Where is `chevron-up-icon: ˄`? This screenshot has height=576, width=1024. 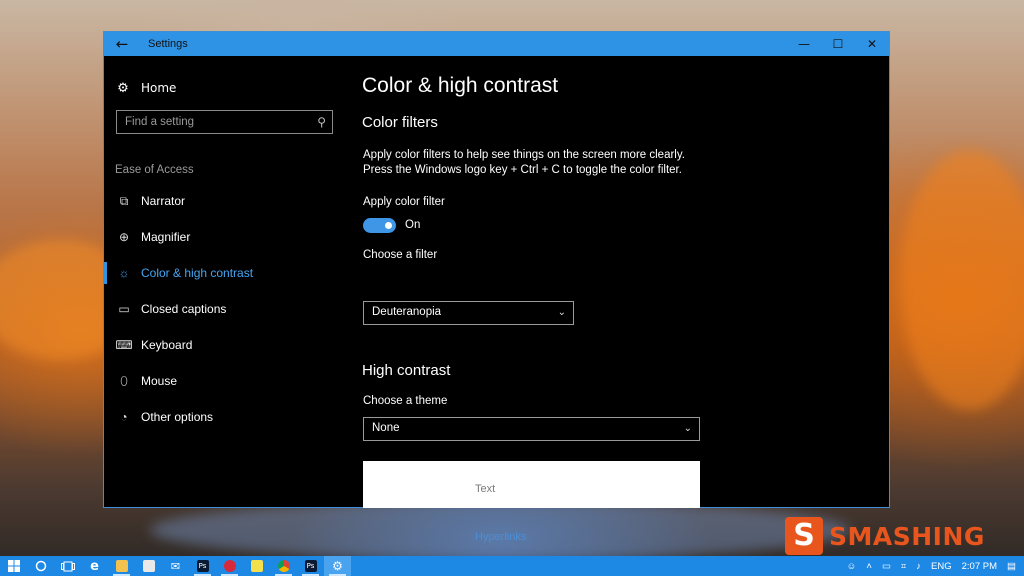
chevron-up-icon: ˄ is located at coordinates (869, 566).